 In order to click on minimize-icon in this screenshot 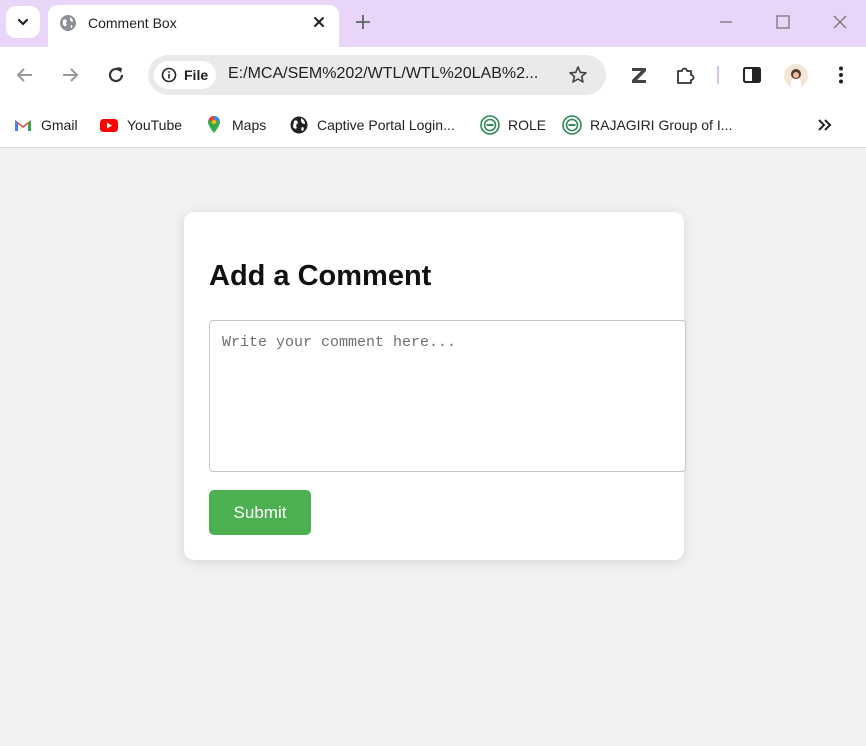, I will do `click(726, 22)`.